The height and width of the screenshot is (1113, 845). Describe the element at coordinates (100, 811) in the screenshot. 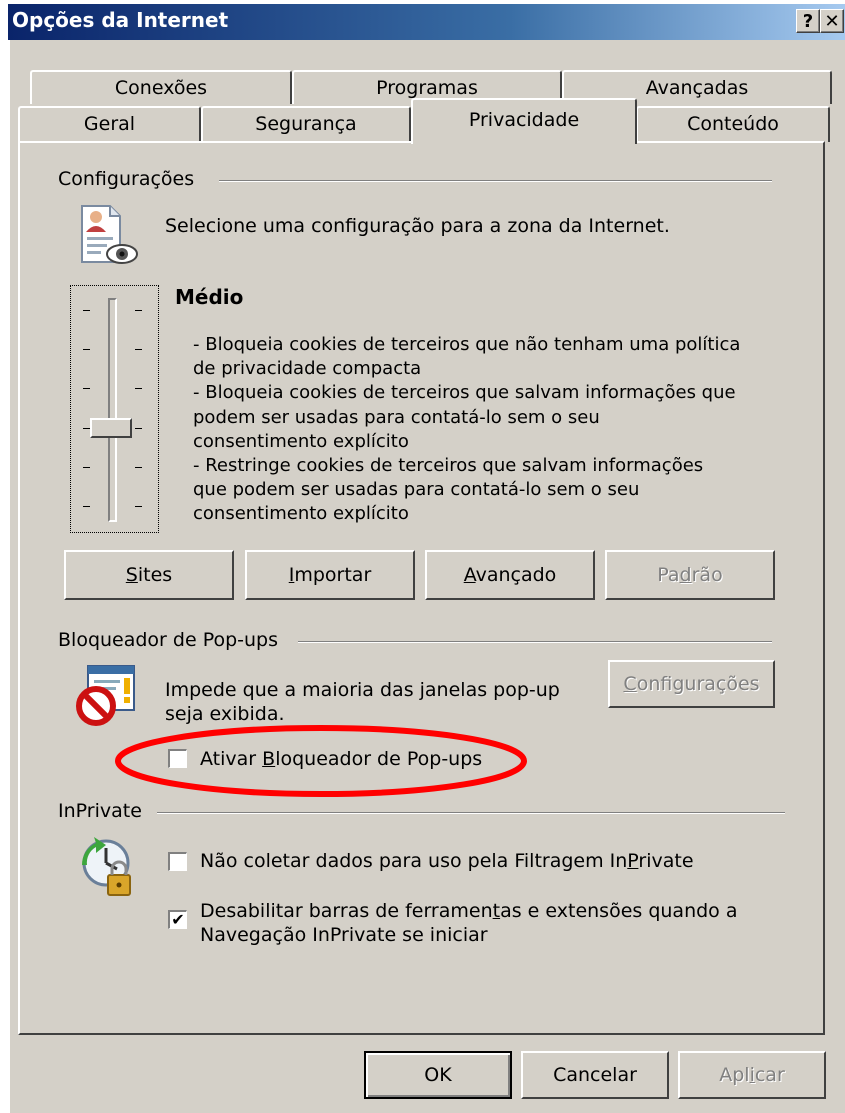

I see `inprivate-group-label: InPrivate` at that location.